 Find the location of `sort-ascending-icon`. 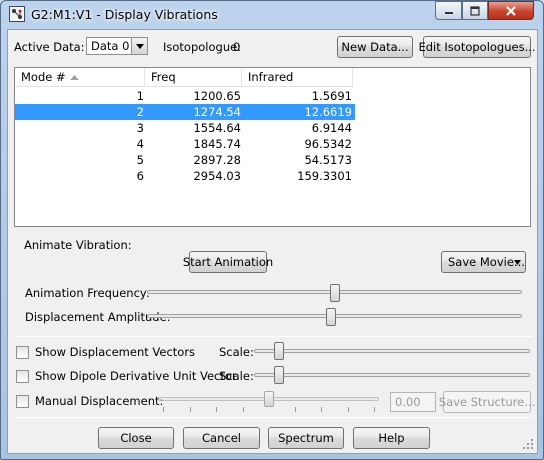

sort-ascending-icon is located at coordinates (74, 77).